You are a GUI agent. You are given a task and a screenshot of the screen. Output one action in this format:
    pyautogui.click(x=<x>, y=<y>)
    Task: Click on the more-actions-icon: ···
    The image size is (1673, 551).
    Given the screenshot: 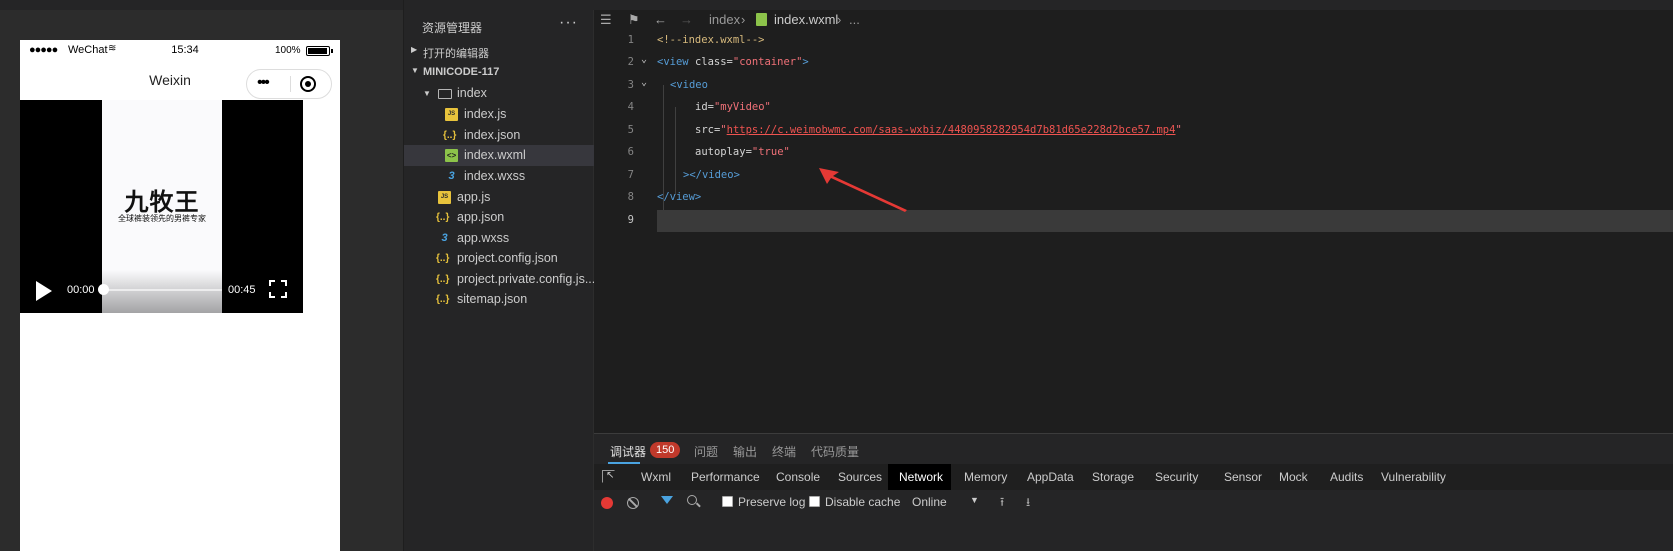 What is the action you would take?
    pyautogui.click(x=568, y=23)
    